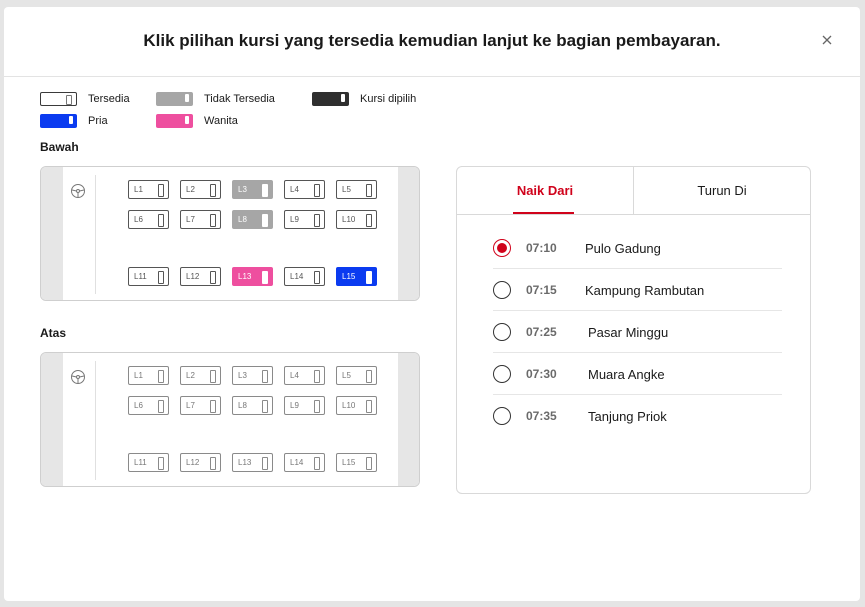 The image size is (865, 607). What do you see at coordinates (85, 99) in the screenshot?
I see `legend-available: Tersedia` at bounding box center [85, 99].